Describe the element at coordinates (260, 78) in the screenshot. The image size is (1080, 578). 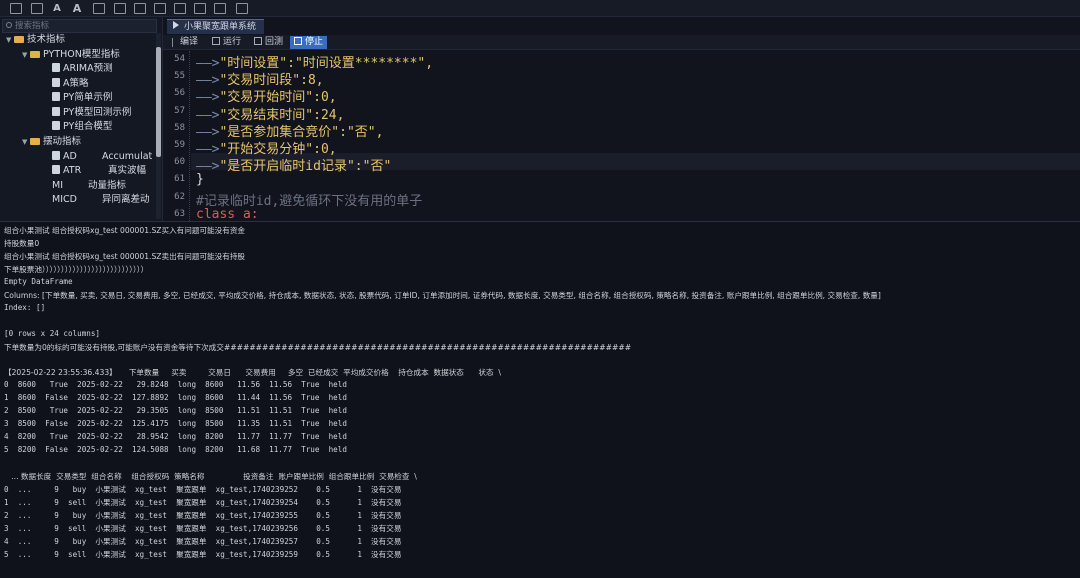
I see `code-line: ——>"交易时间段":8,` at that location.